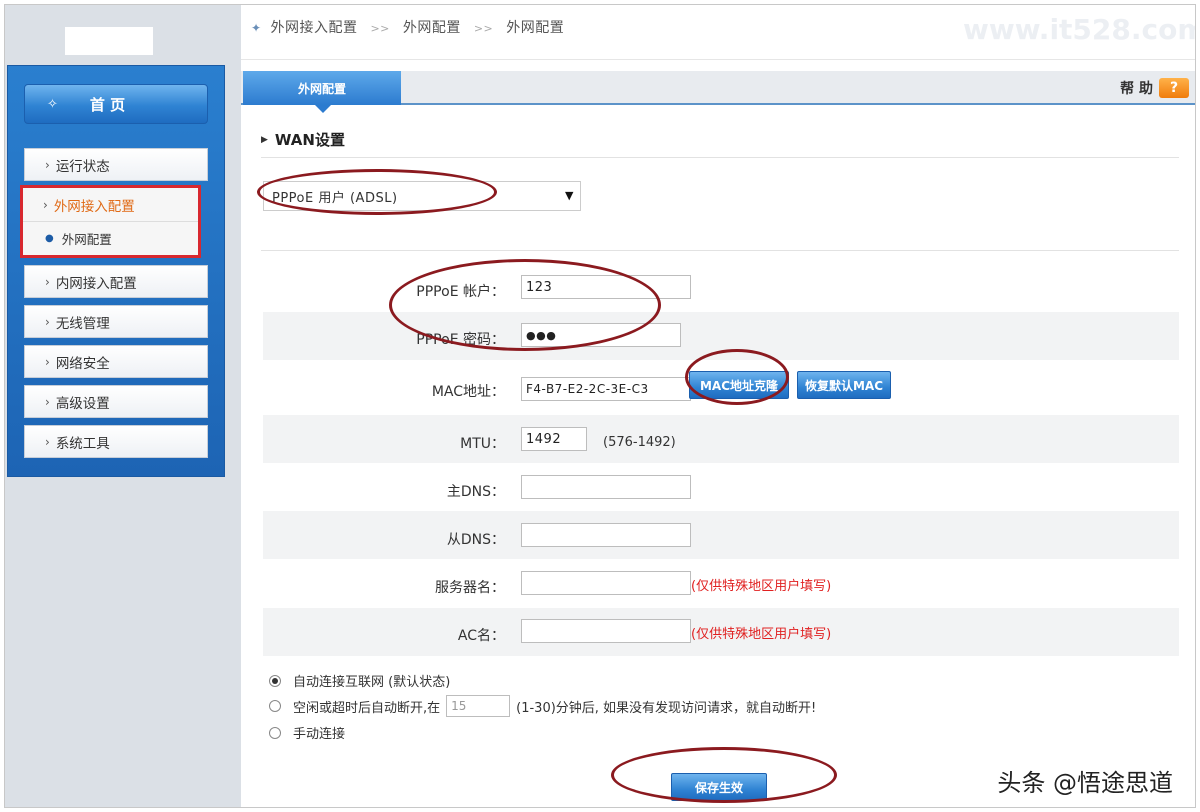  I want to click on auto-connect-option: 自动连接互联网 (默认状态), so click(359, 680).